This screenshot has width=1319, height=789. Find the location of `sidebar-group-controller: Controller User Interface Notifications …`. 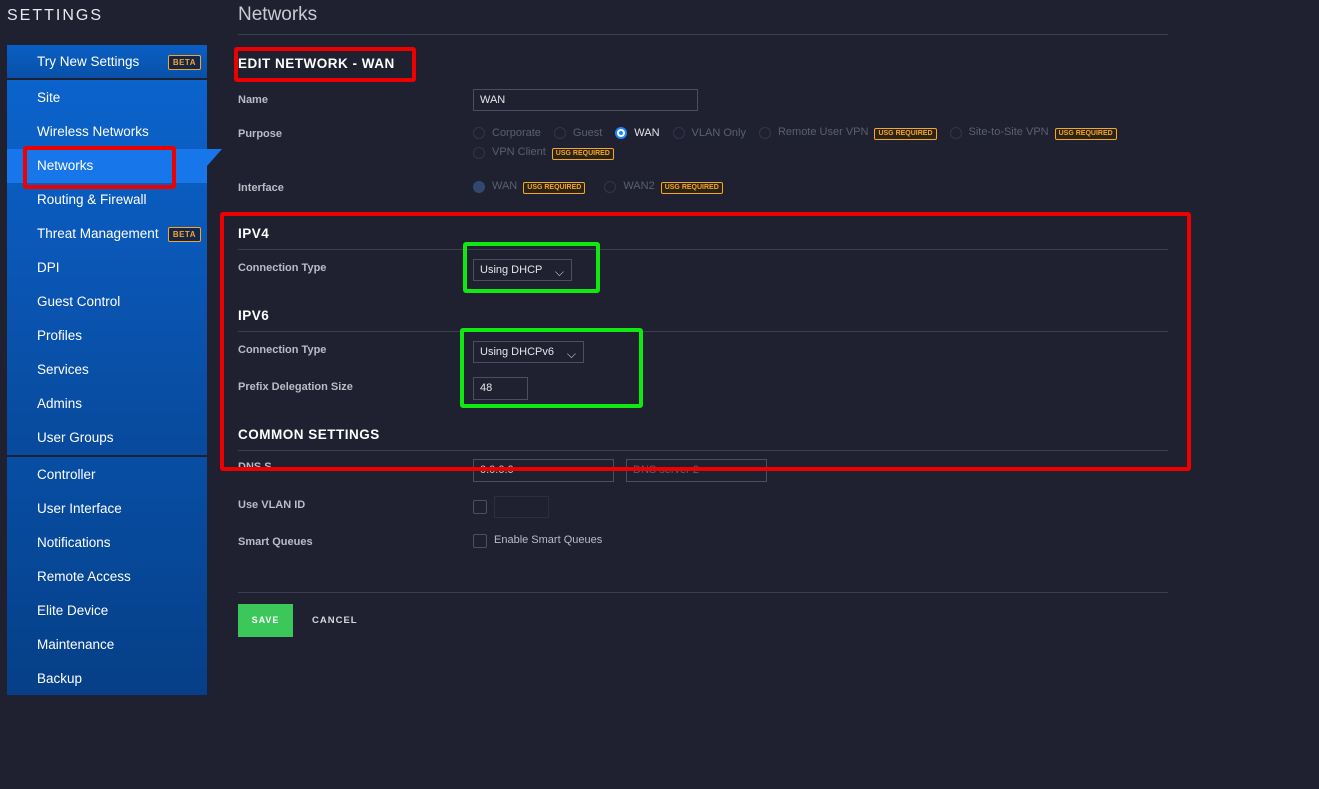

sidebar-group-controller: Controller User Interface Notifications … is located at coordinates (107, 576).